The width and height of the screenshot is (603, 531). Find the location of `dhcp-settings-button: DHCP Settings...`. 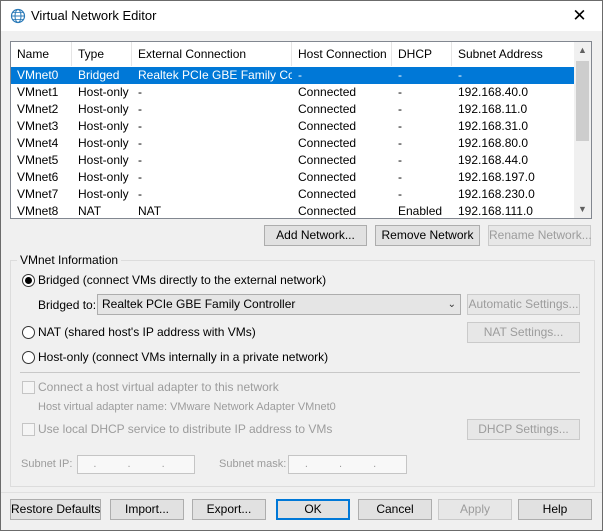

dhcp-settings-button: DHCP Settings... is located at coordinates (523, 429).